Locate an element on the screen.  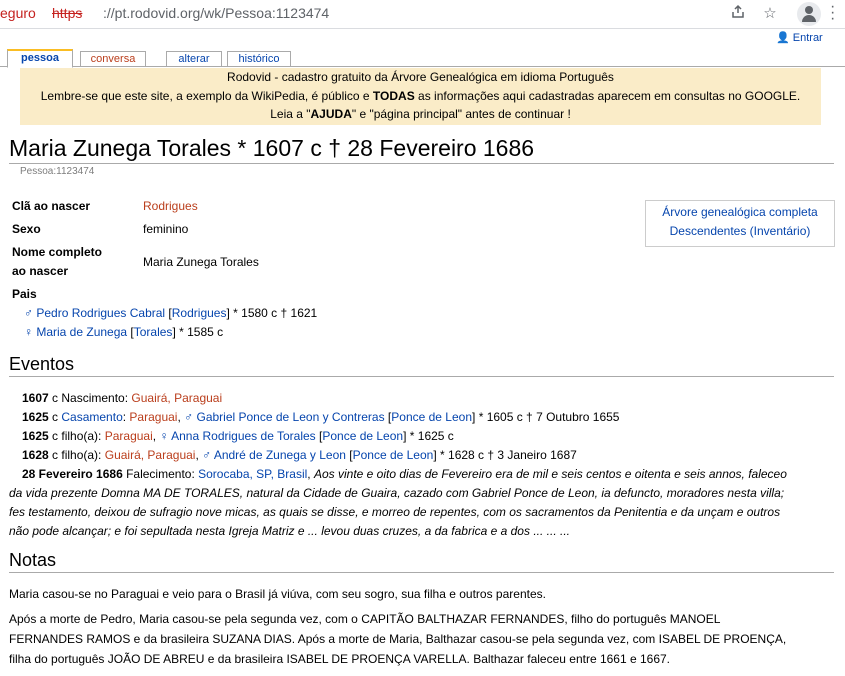
birth-place-link: Guairá, Paraguai is located at coordinates (176, 398).